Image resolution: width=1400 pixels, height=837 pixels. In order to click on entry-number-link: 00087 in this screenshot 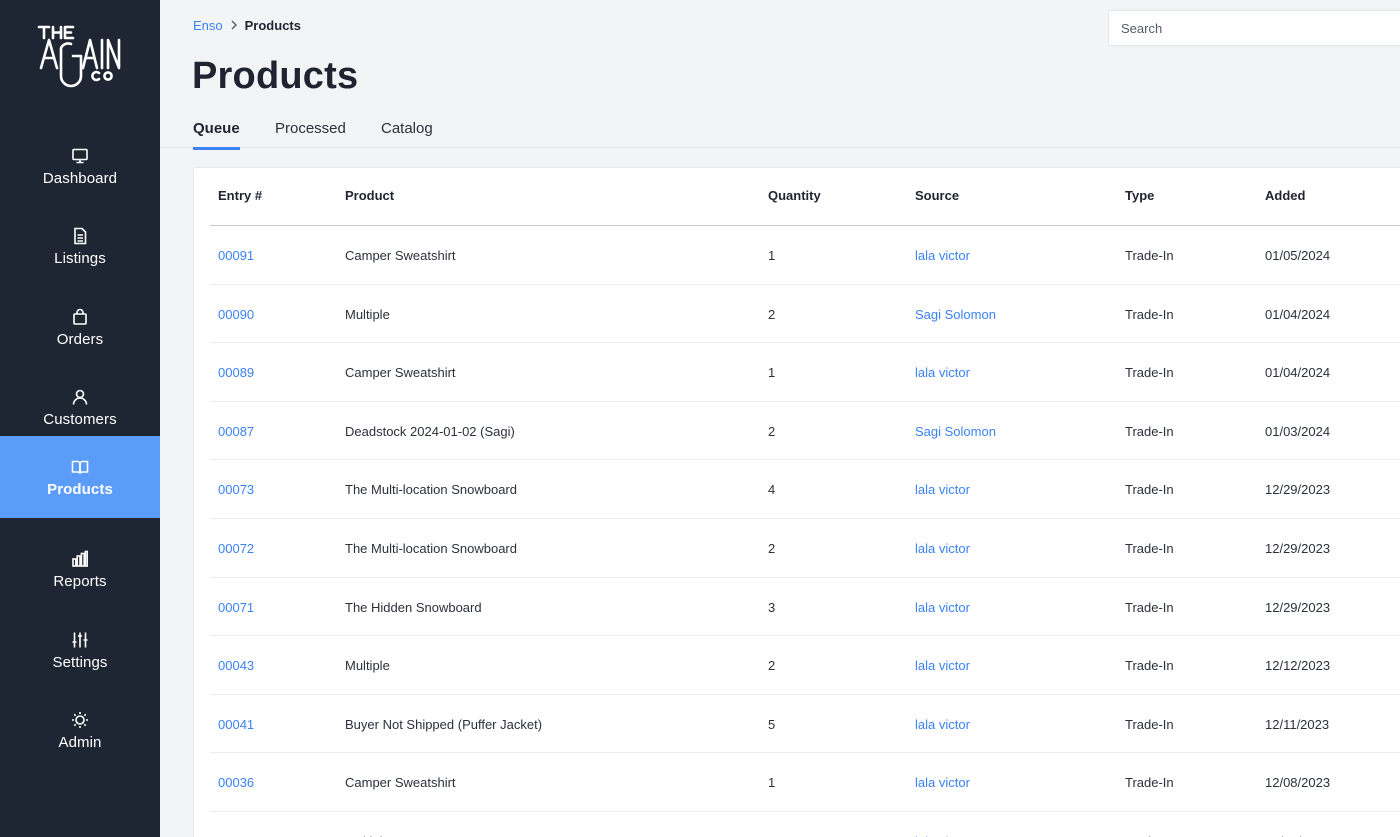, I will do `click(236, 431)`.